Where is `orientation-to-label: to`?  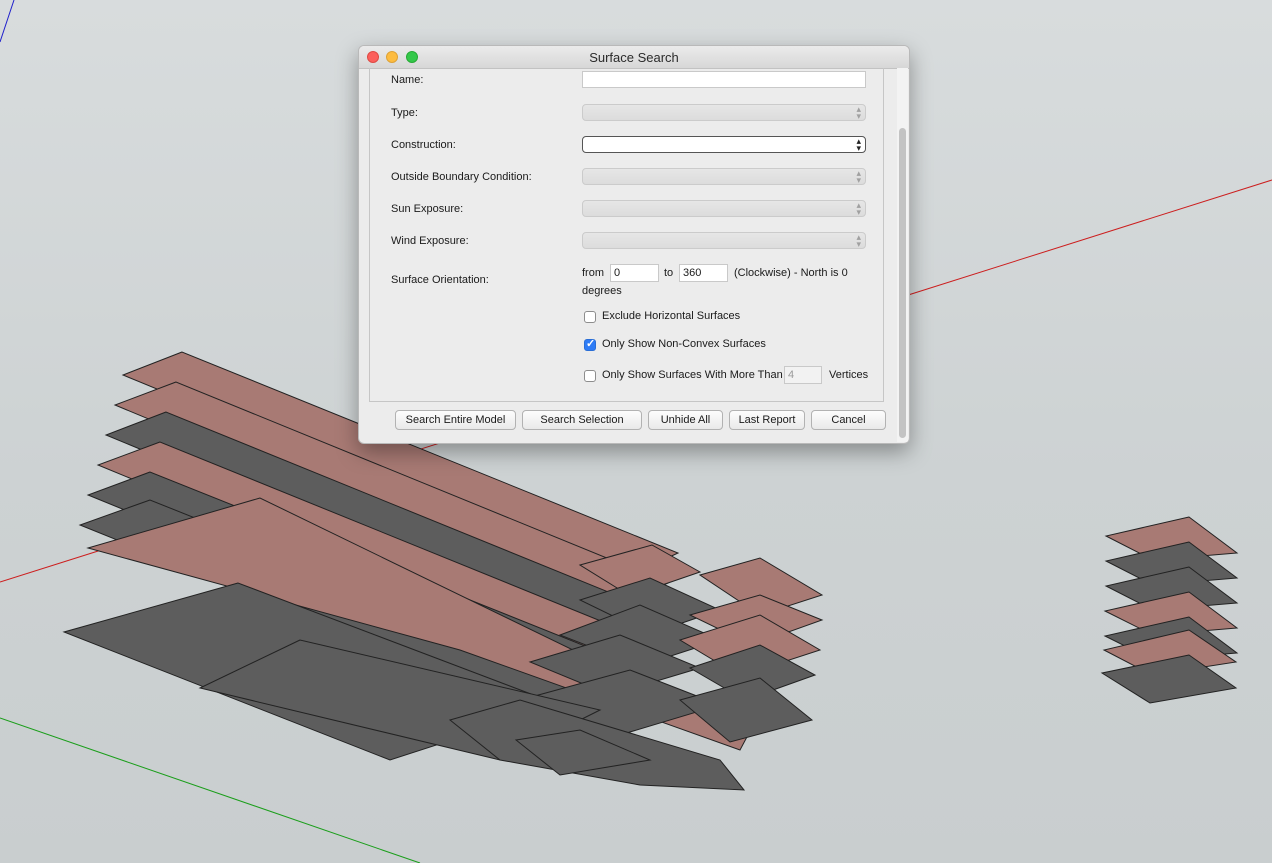
orientation-to-label: to is located at coordinates (669, 273).